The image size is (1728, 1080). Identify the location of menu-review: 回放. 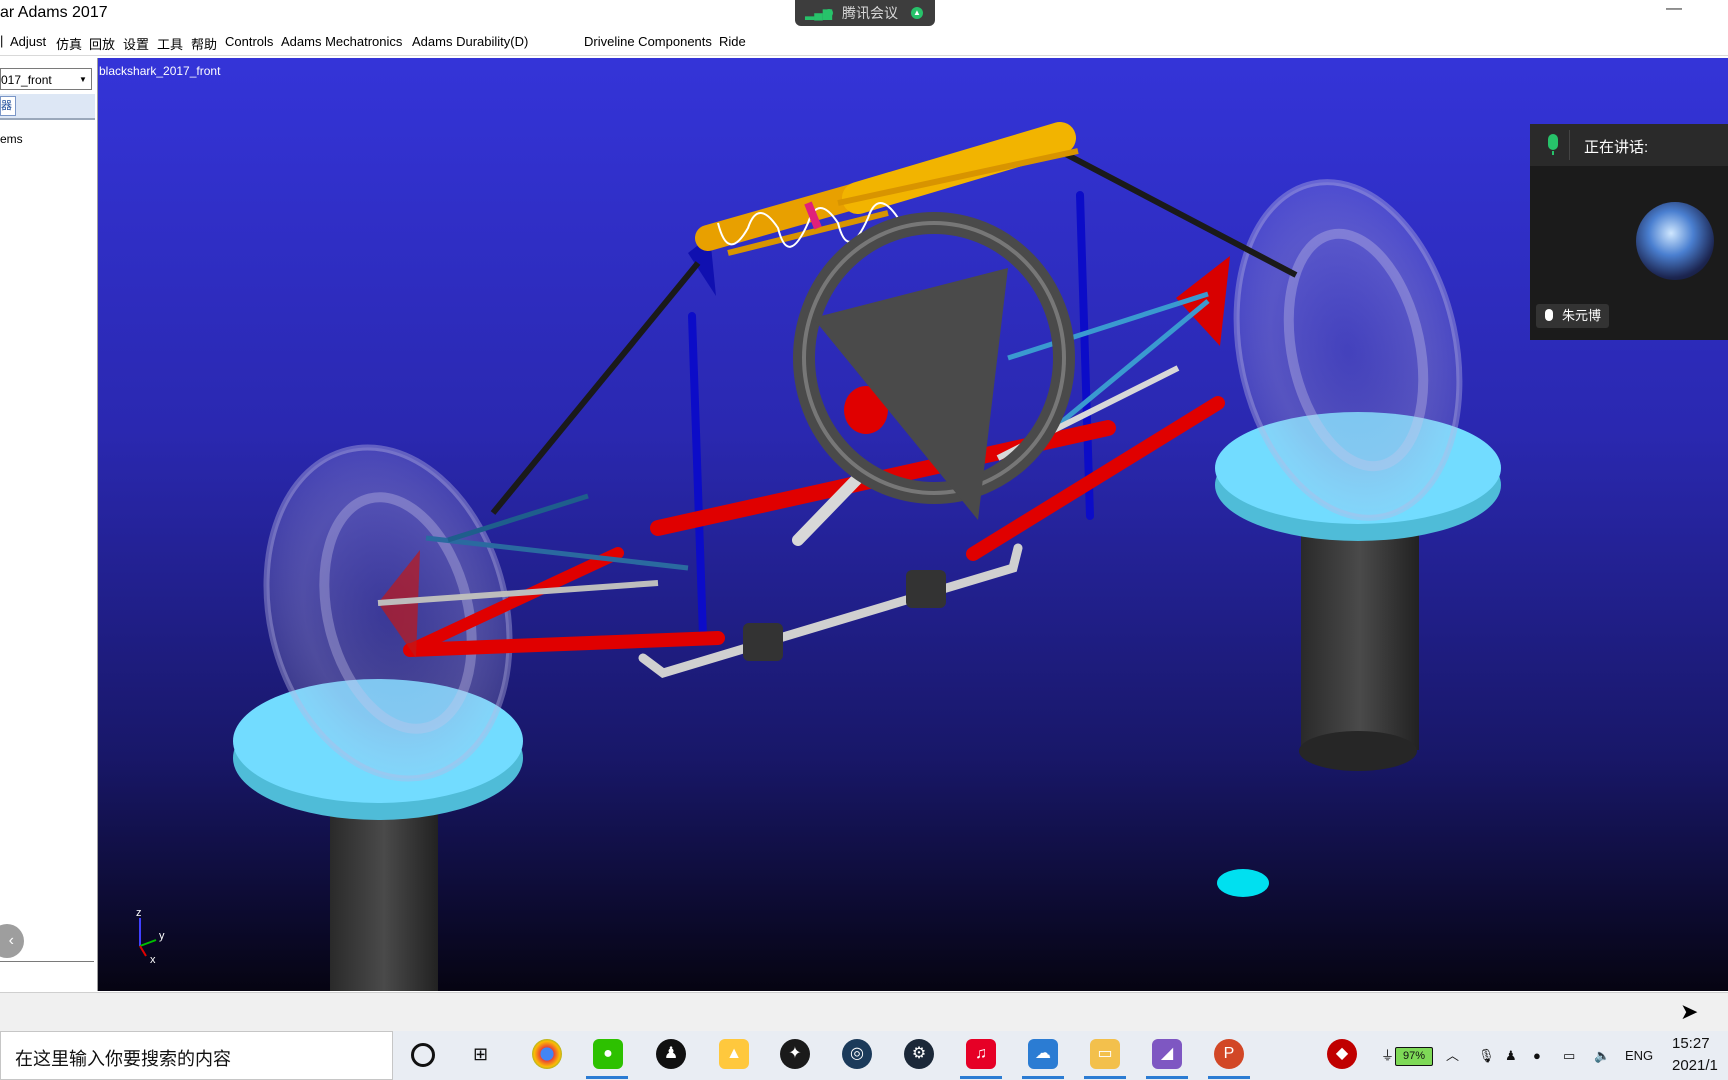
(102, 43).